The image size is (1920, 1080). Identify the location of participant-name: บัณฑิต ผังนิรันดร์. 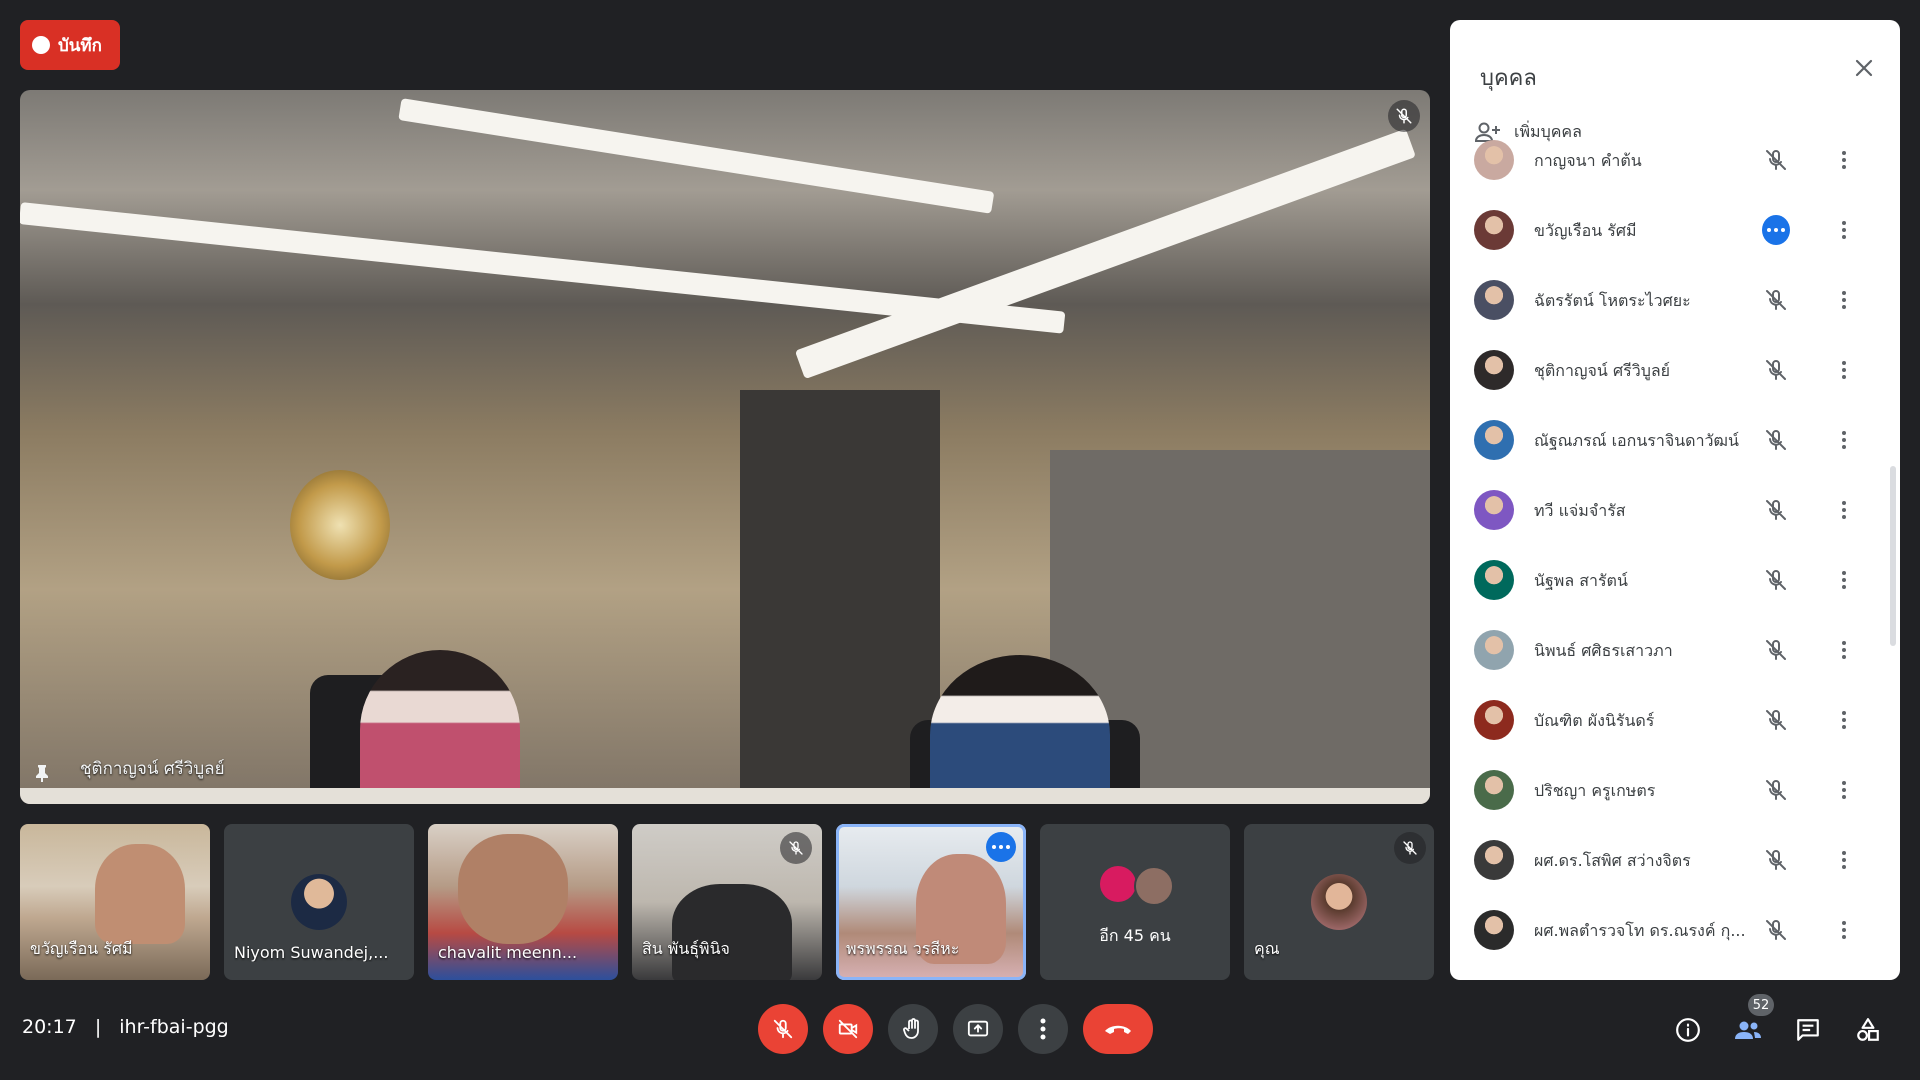
(1594, 720).